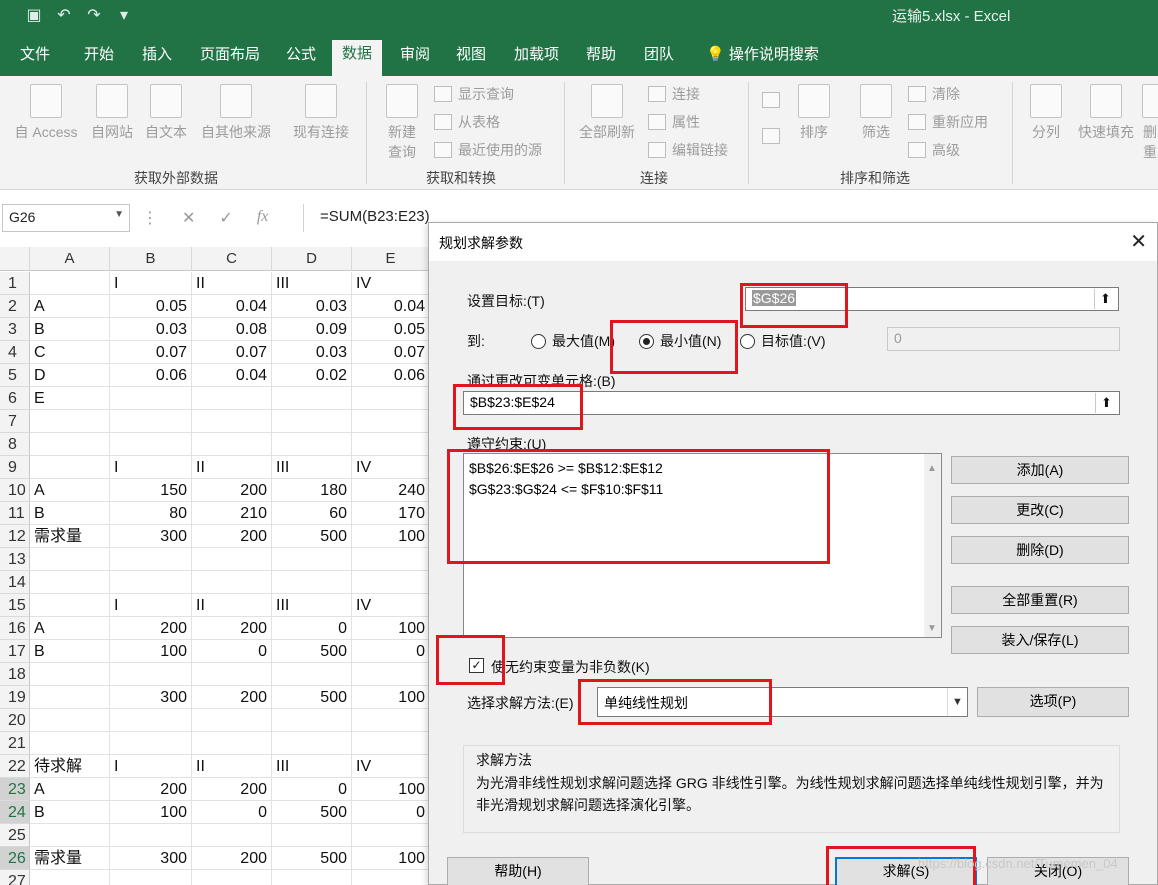 This screenshot has width=1158, height=885. What do you see at coordinates (702, 489) in the screenshot?
I see `list-item: $G$23:$G$24 <= $F$10:$F$11` at bounding box center [702, 489].